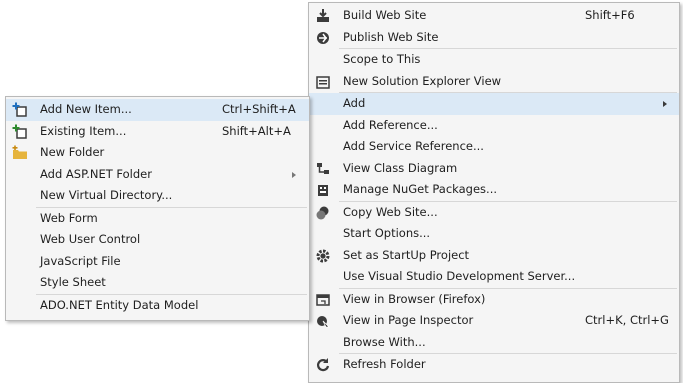  What do you see at coordinates (323, 16) in the screenshot?
I see `build-icon` at bounding box center [323, 16].